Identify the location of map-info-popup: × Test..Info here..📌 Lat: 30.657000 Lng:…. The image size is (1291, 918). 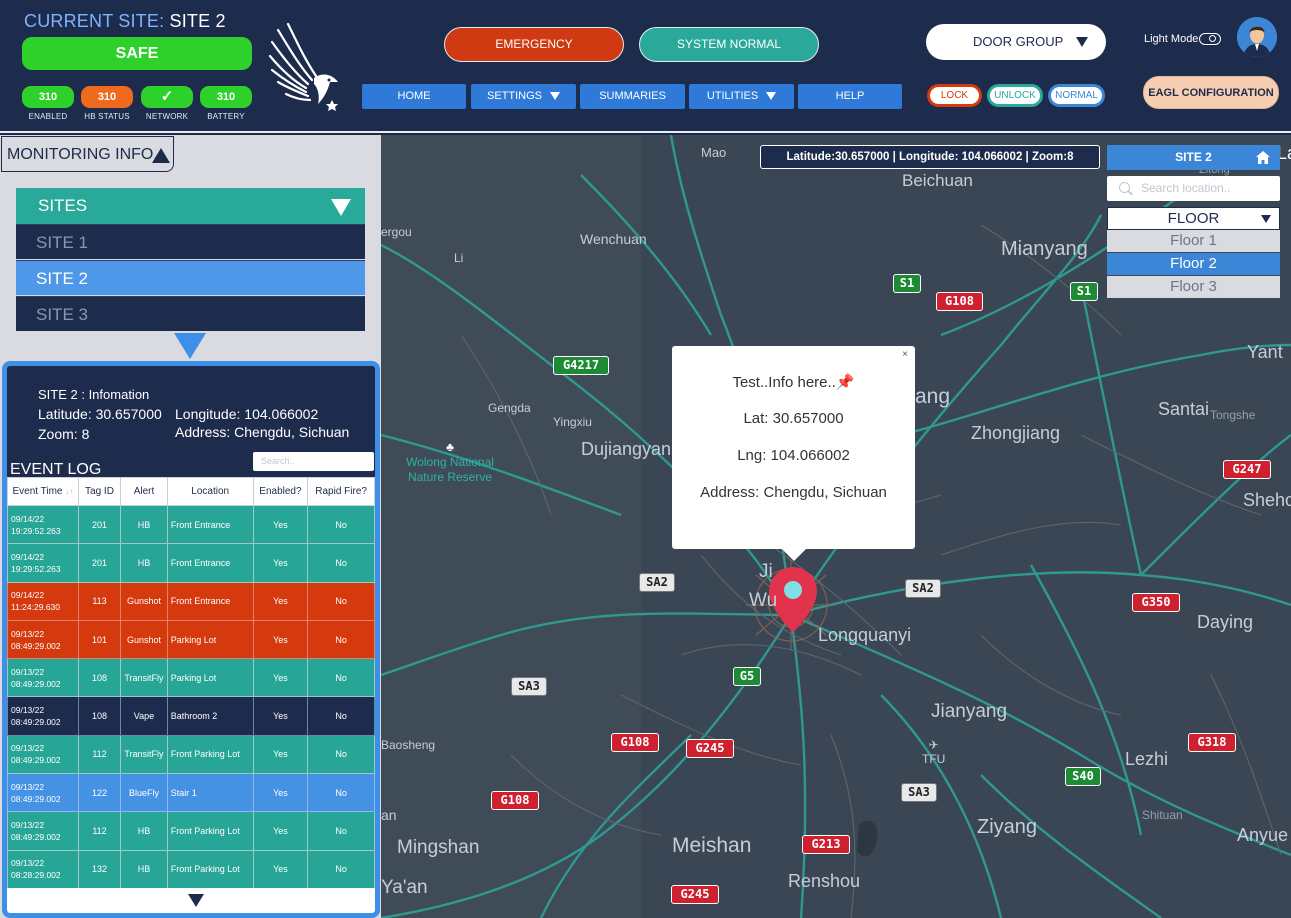
(793, 453).